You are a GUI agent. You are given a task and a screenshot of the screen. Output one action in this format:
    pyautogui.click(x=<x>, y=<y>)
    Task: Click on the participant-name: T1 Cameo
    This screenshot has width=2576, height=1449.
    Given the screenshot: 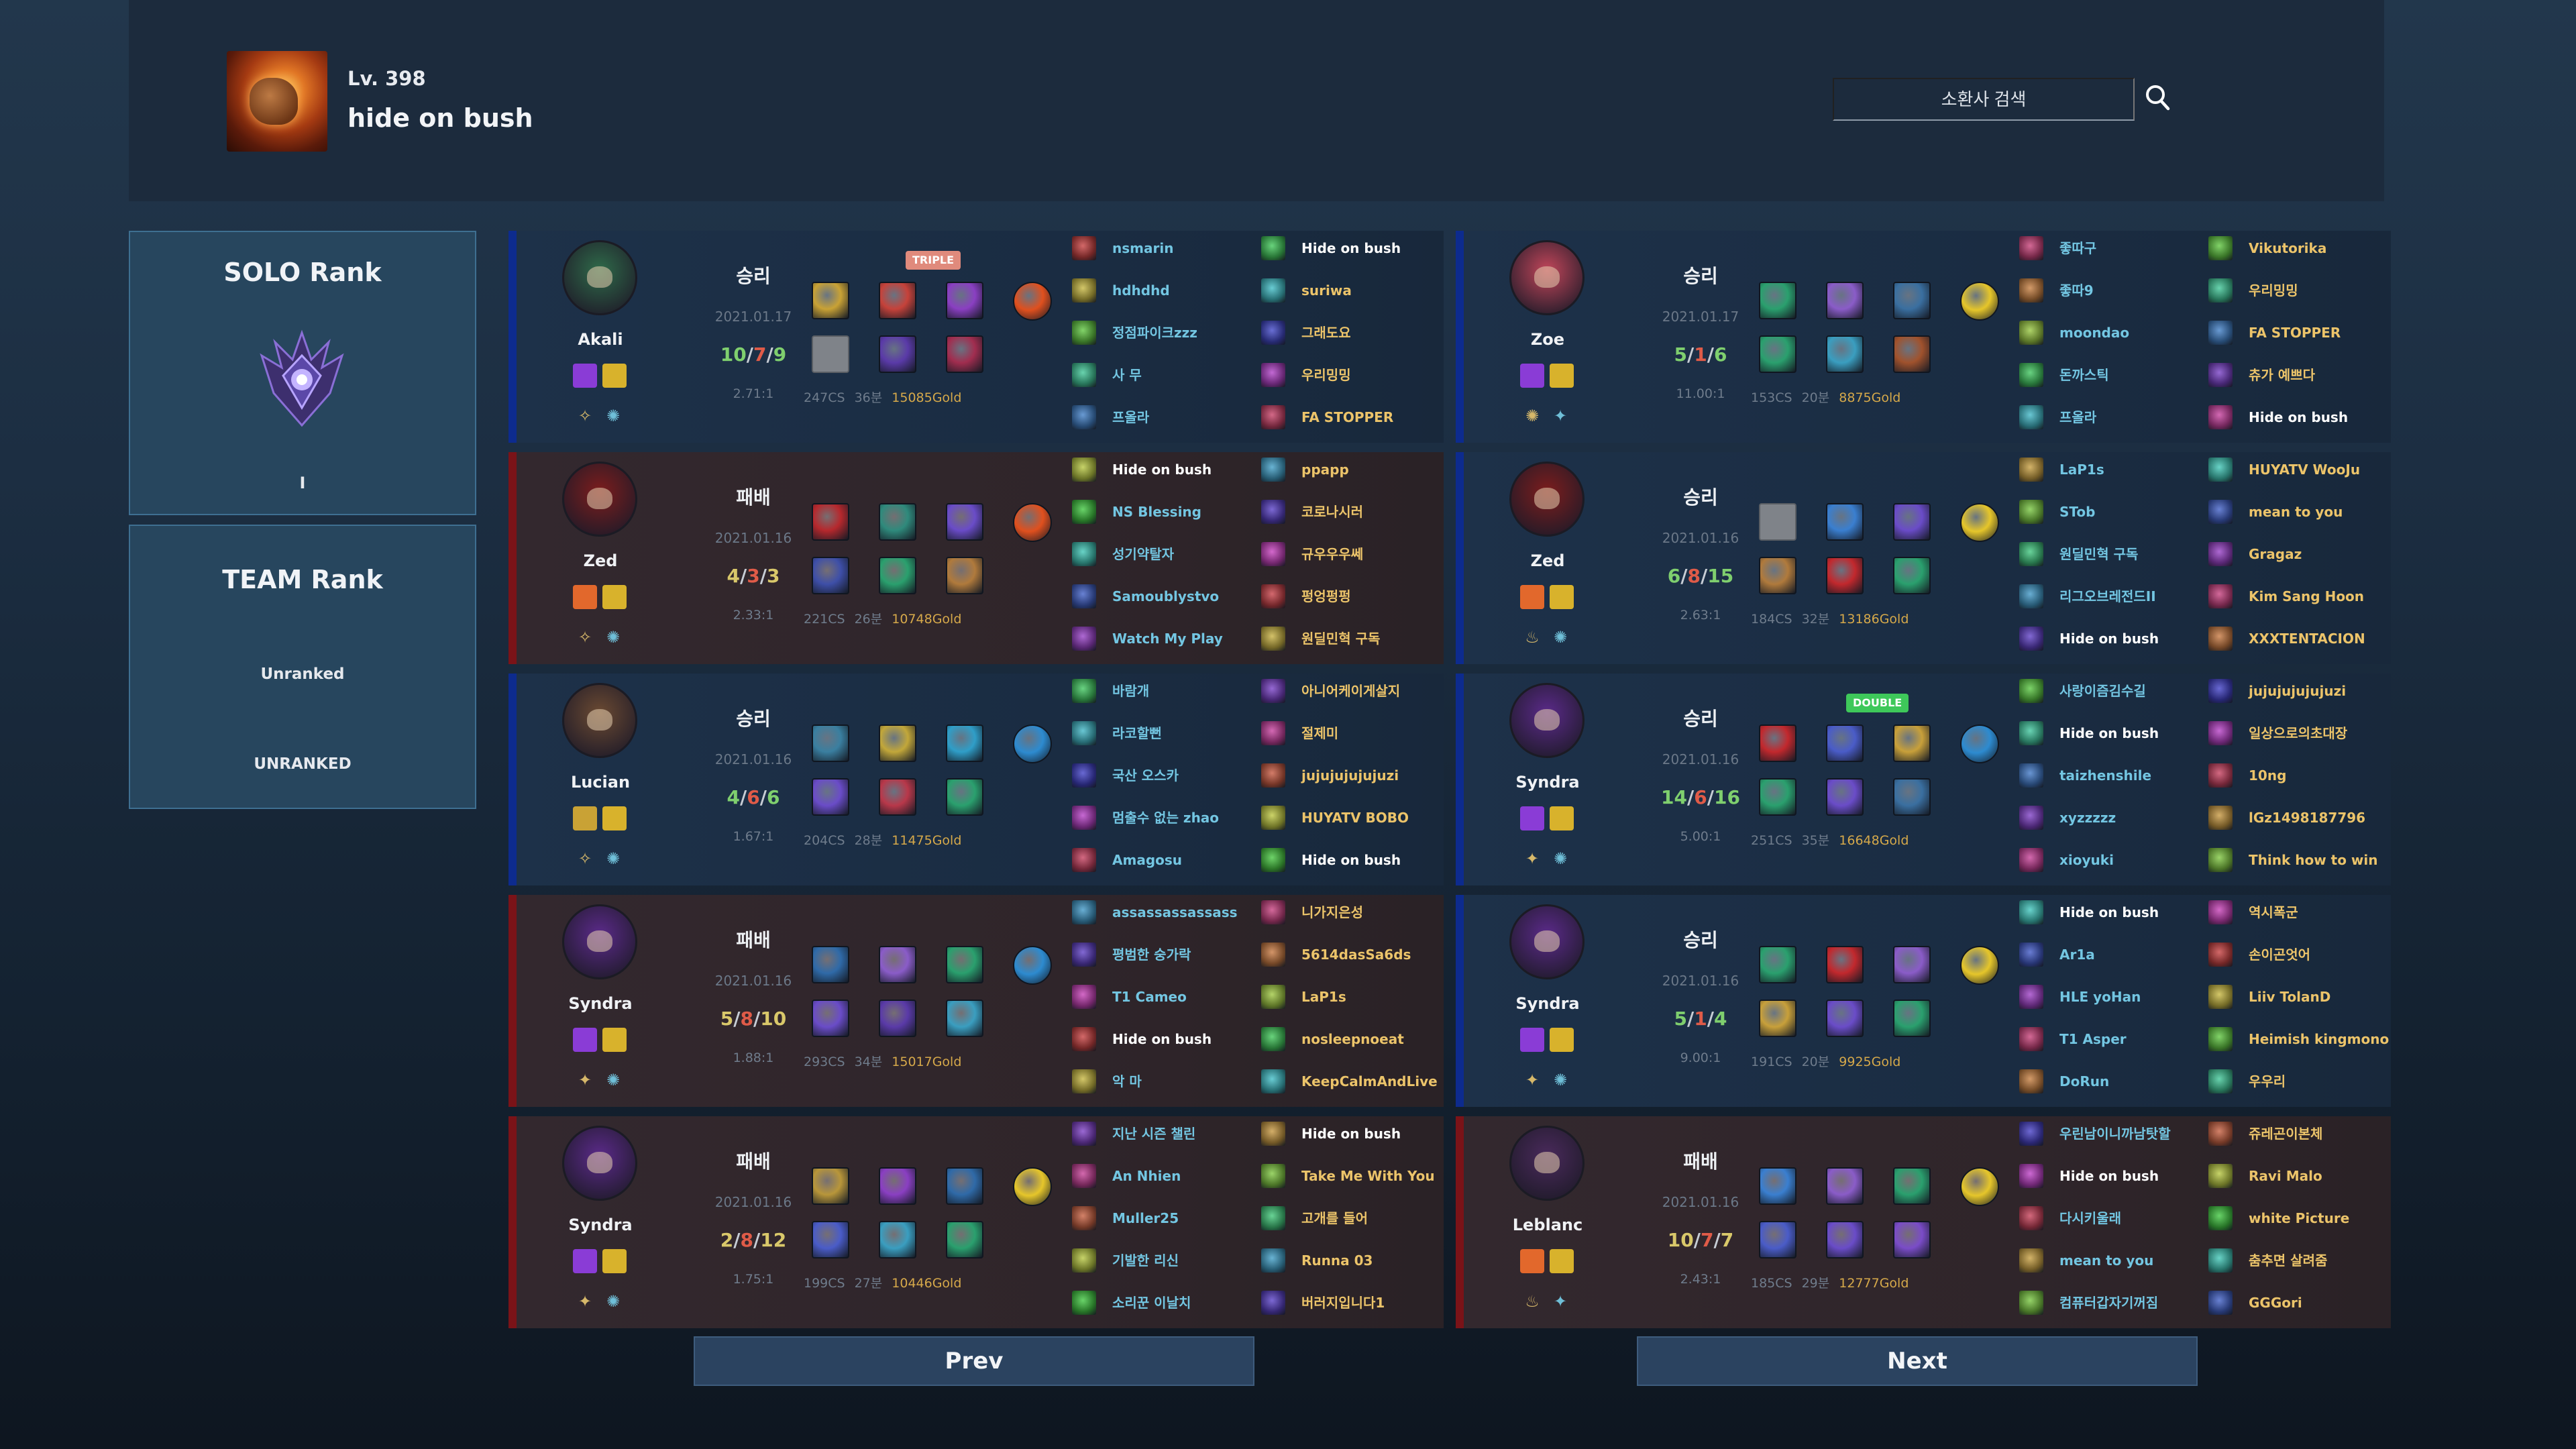 What is the action you would take?
    pyautogui.click(x=1149, y=997)
    